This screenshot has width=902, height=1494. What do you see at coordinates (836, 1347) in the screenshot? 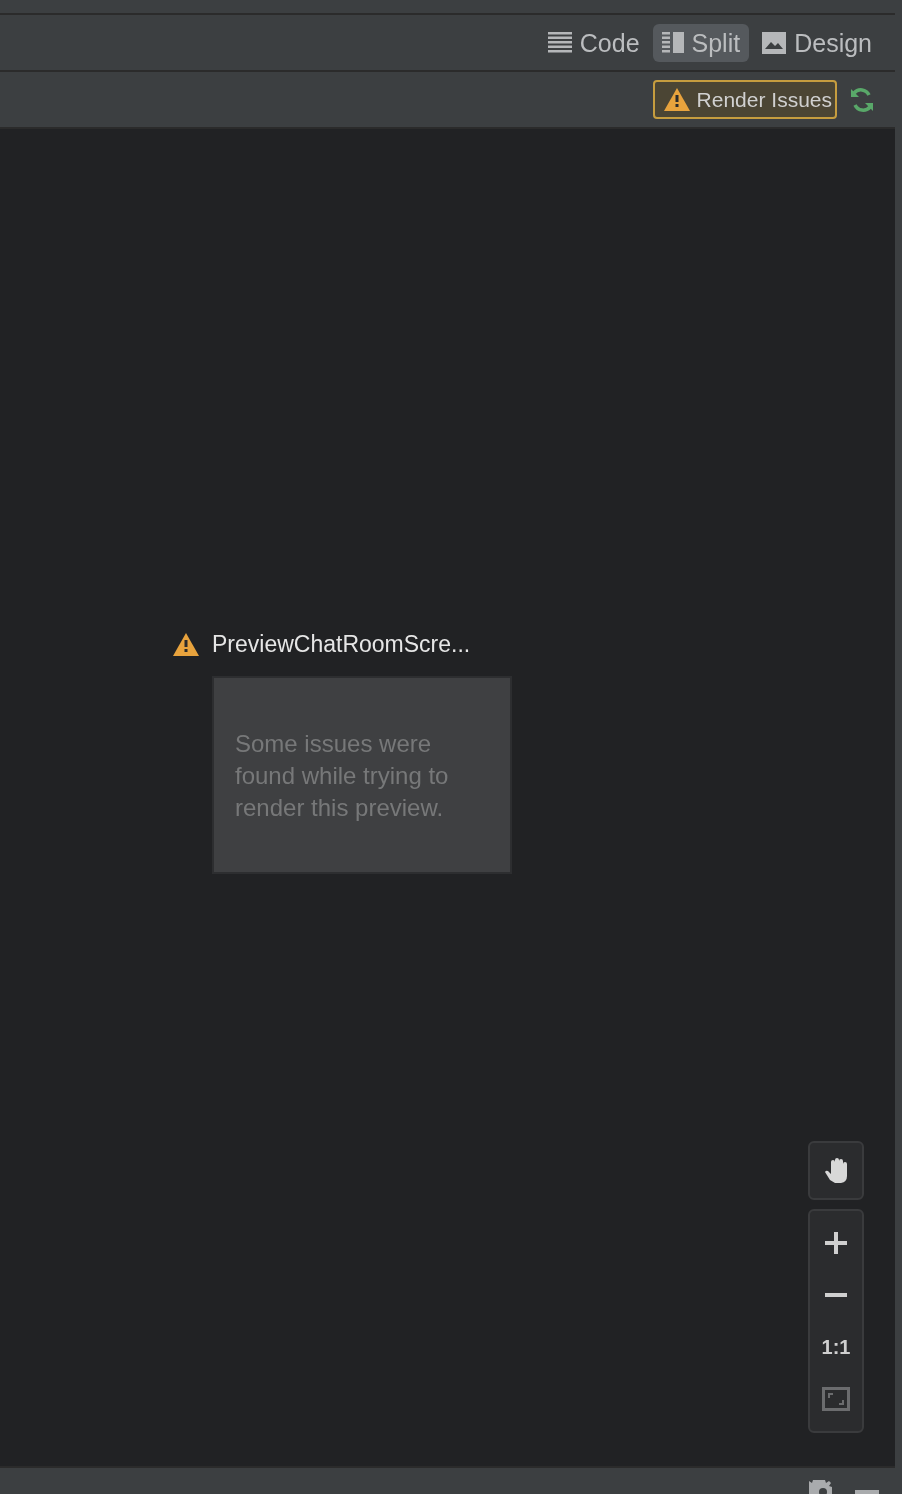
I see `actual-size-button: 1:1` at bounding box center [836, 1347].